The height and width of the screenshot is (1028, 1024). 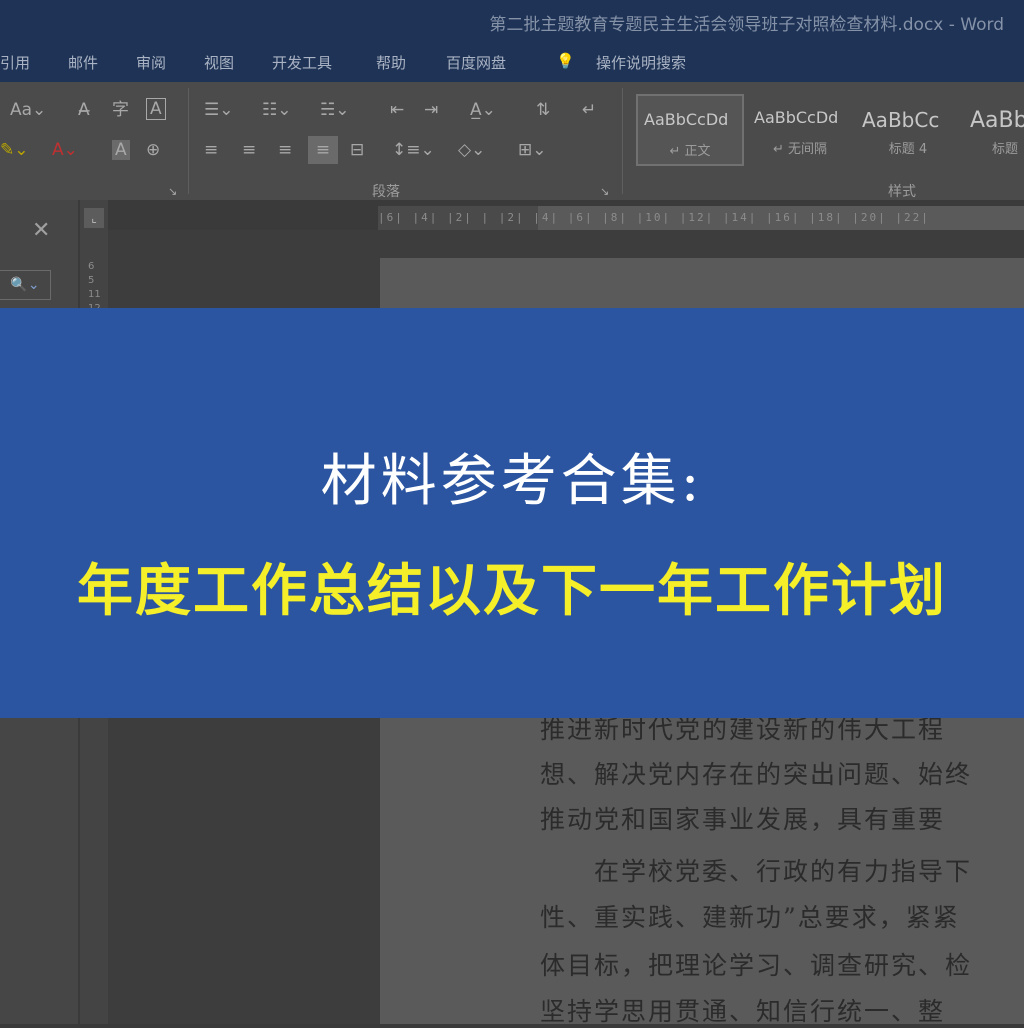 What do you see at coordinates (41, 230) in the screenshot?
I see `close-icon: ✕` at bounding box center [41, 230].